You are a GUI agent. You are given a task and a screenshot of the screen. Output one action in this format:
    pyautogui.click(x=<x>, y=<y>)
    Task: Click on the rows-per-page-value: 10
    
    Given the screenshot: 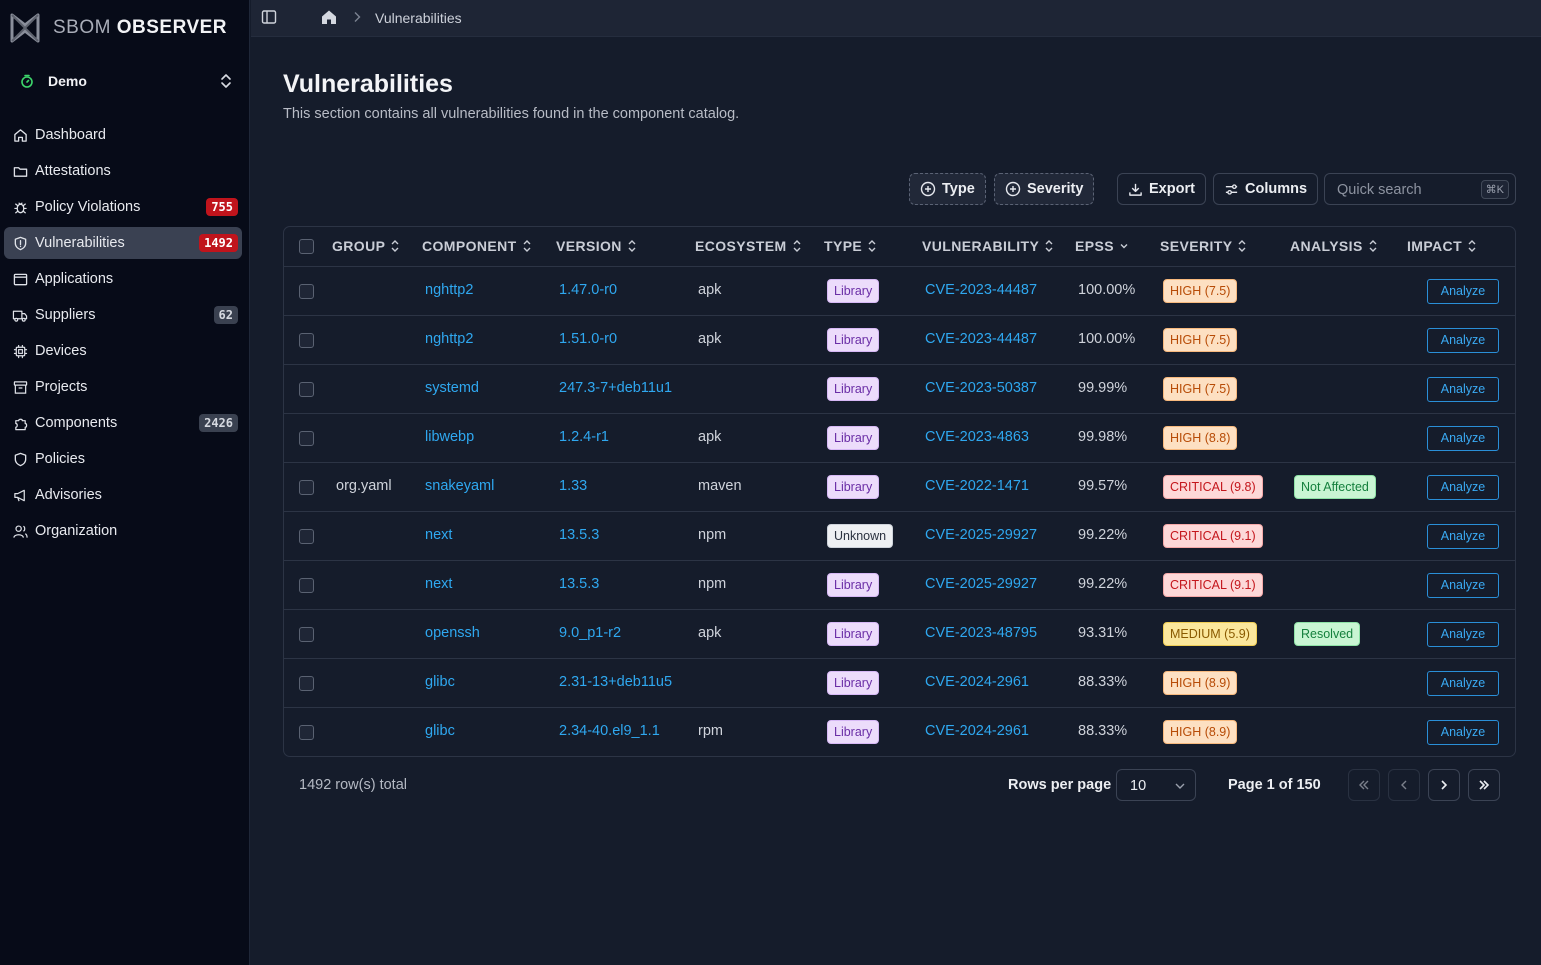 What is the action you would take?
    pyautogui.click(x=1138, y=786)
    